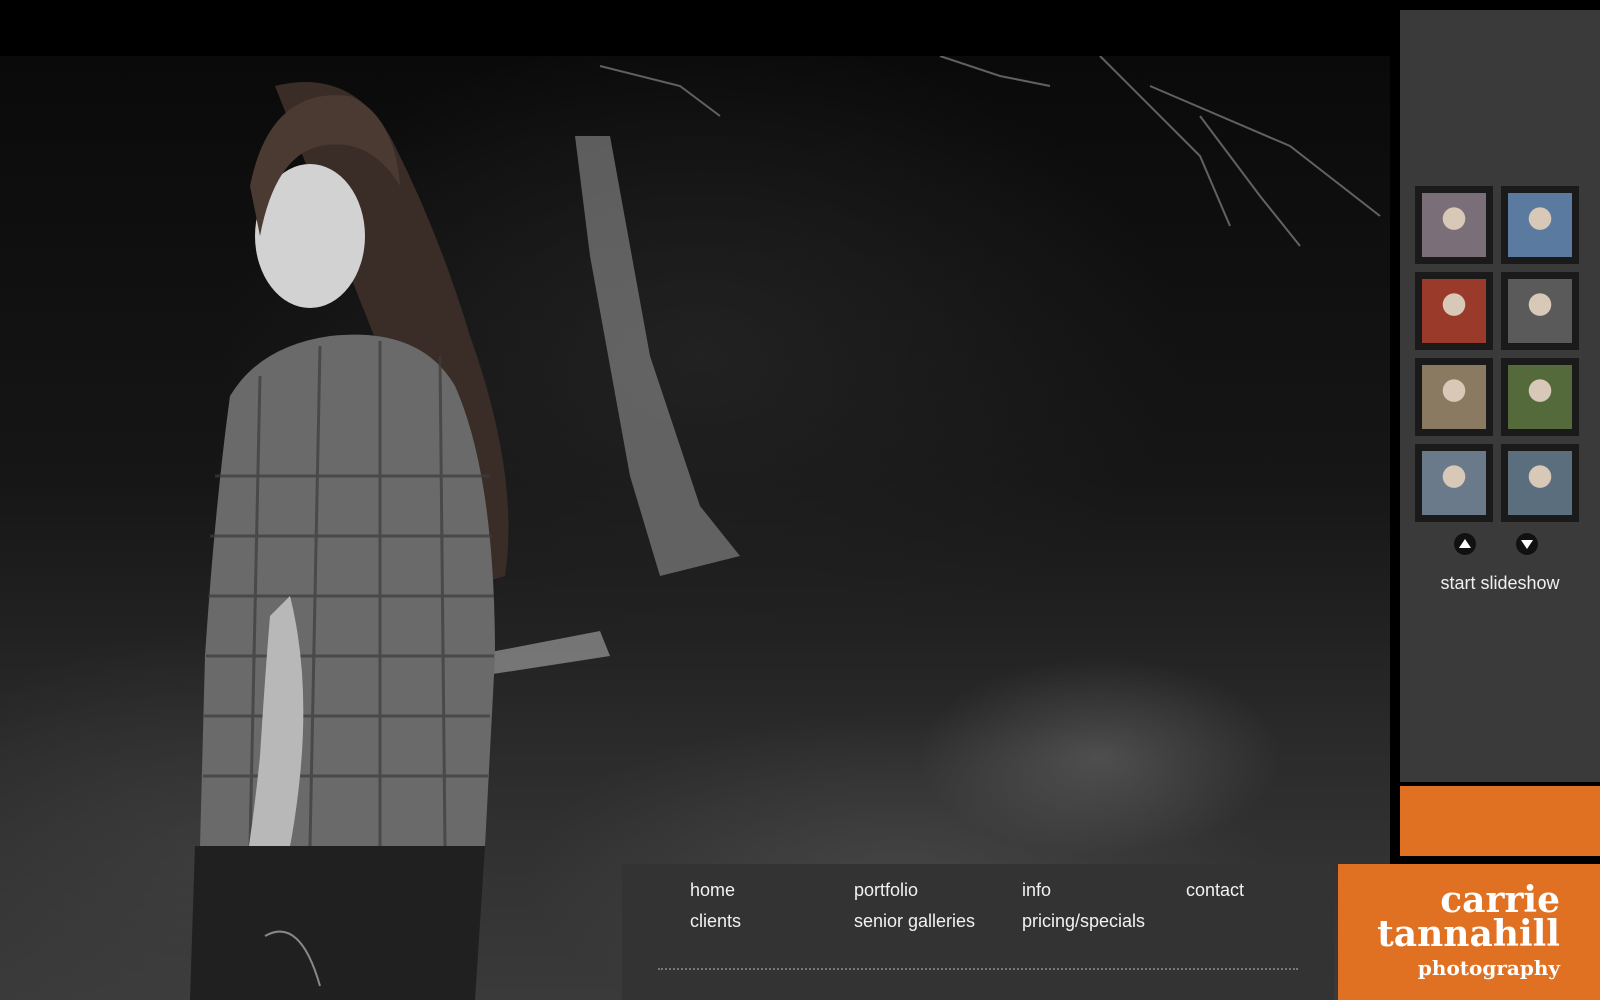 This screenshot has width=1600, height=1000. I want to click on nav-portfolio: portfolio, so click(886, 890).